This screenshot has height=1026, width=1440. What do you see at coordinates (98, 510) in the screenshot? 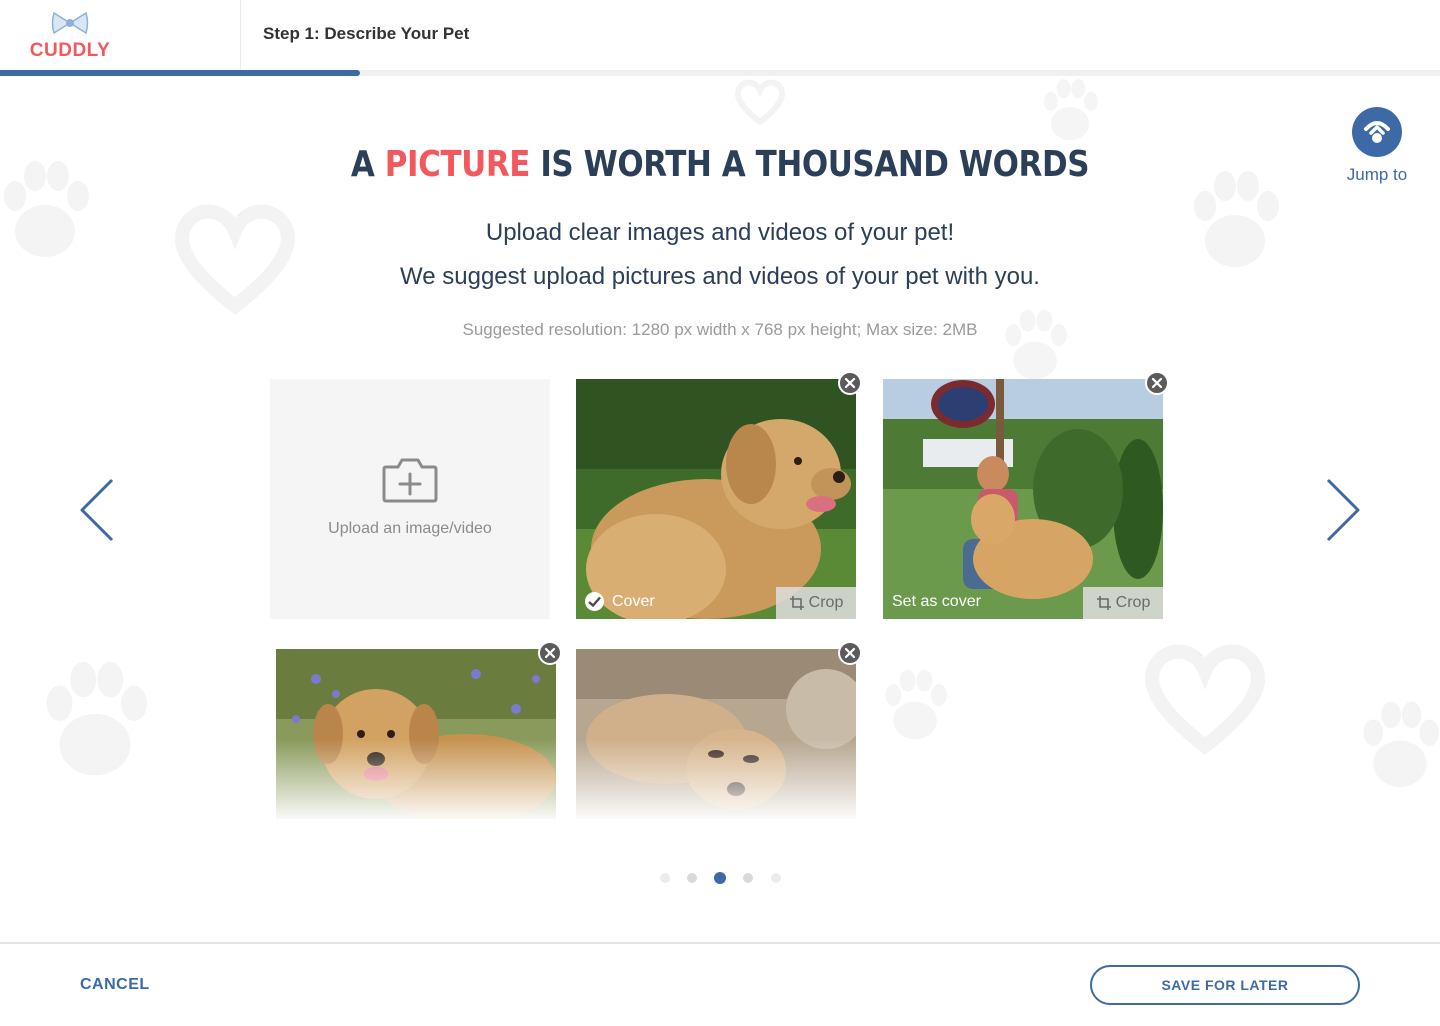
I see `previous-arrow-icon` at bounding box center [98, 510].